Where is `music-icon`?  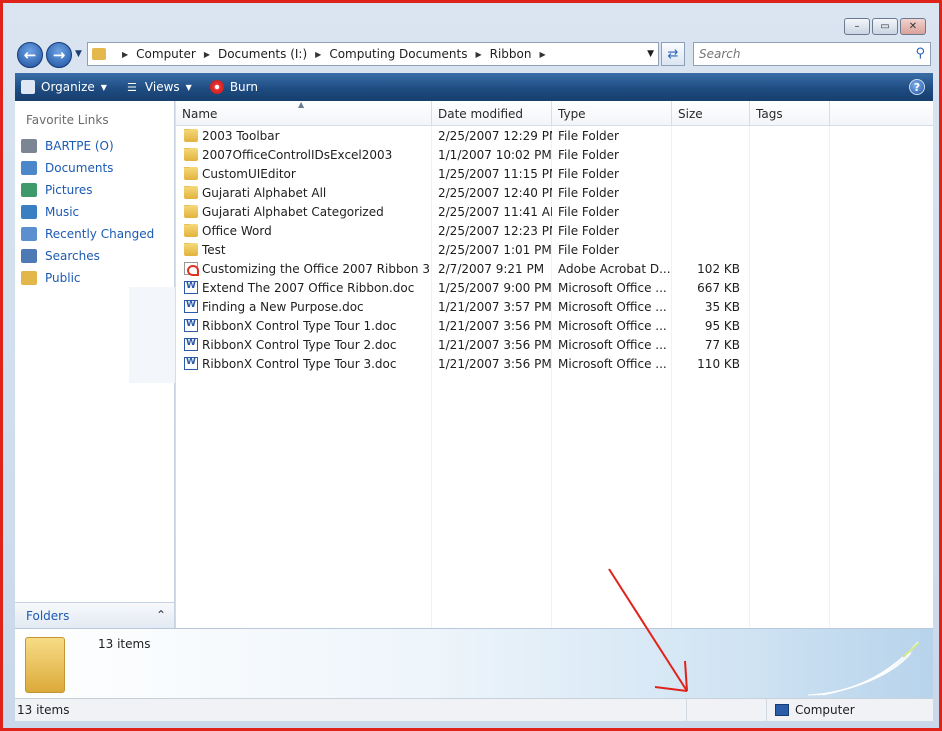 music-icon is located at coordinates (29, 212).